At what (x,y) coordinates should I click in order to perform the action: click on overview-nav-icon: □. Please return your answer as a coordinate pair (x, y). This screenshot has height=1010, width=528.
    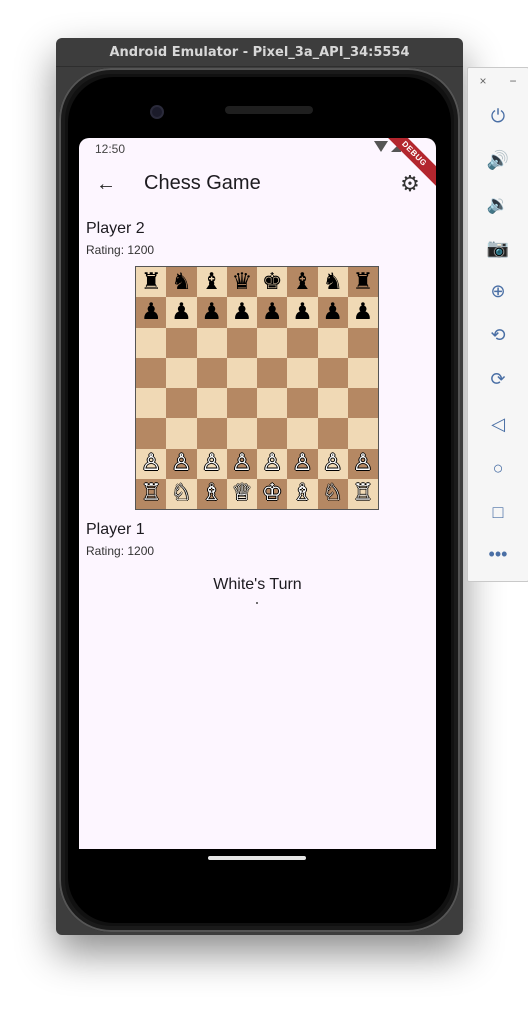
    Looking at the image, I should click on (498, 512).